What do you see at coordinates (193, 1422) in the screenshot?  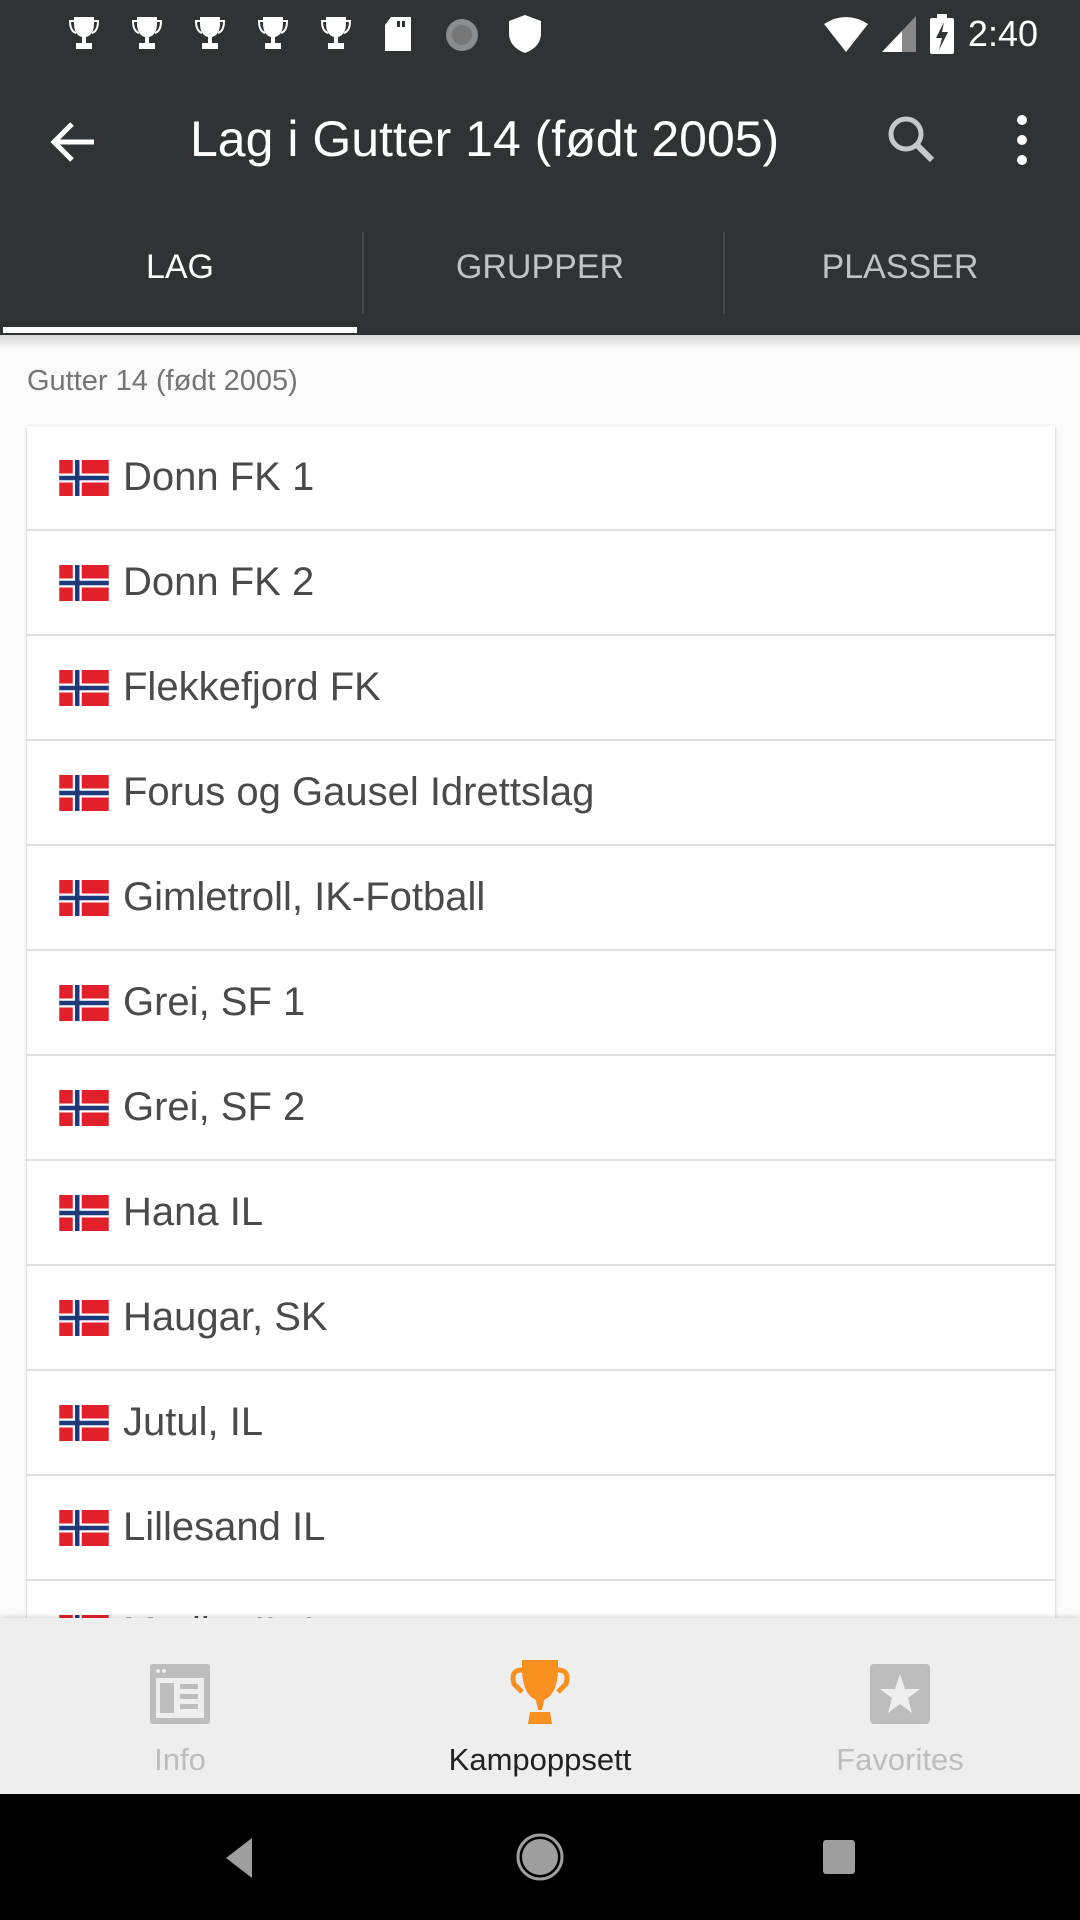 I see `team-name: Jutul, IL` at bounding box center [193, 1422].